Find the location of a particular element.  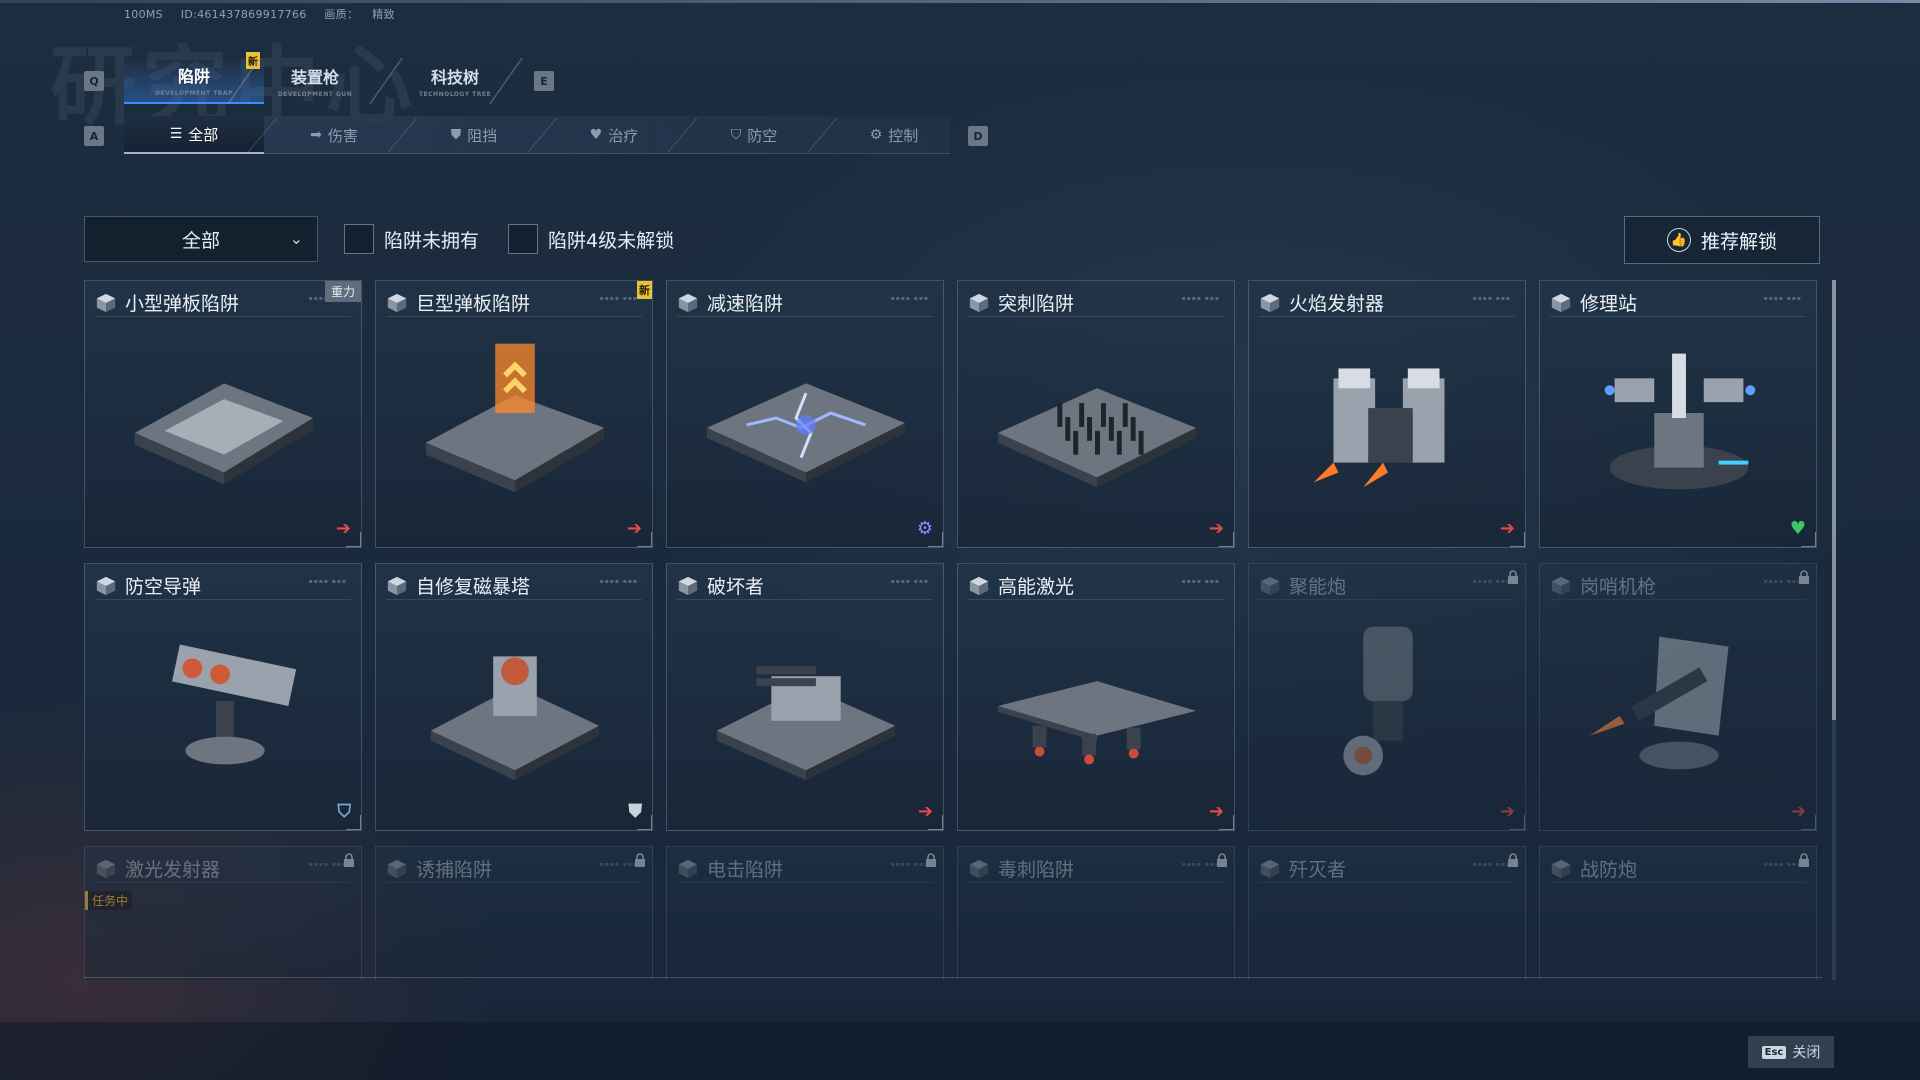

mission-badge: 任务中 is located at coordinates (109, 900).